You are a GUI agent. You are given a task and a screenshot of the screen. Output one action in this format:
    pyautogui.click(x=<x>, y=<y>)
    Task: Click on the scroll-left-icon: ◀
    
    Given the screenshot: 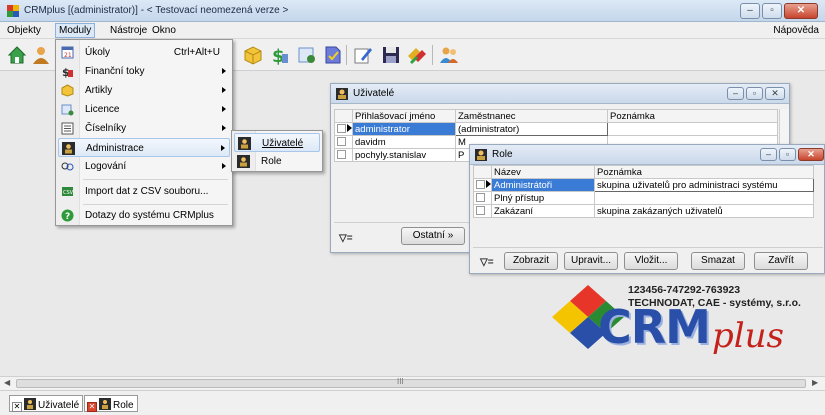 What is the action you would take?
    pyautogui.click(x=7, y=382)
    